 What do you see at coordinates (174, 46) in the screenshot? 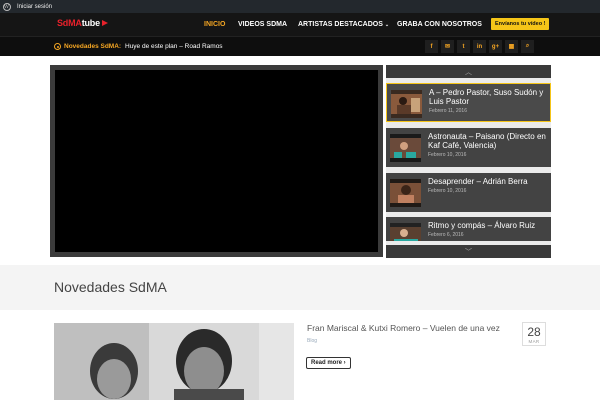
I see `ticker-headline: Huye de este plan – Road Ramos` at bounding box center [174, 46].